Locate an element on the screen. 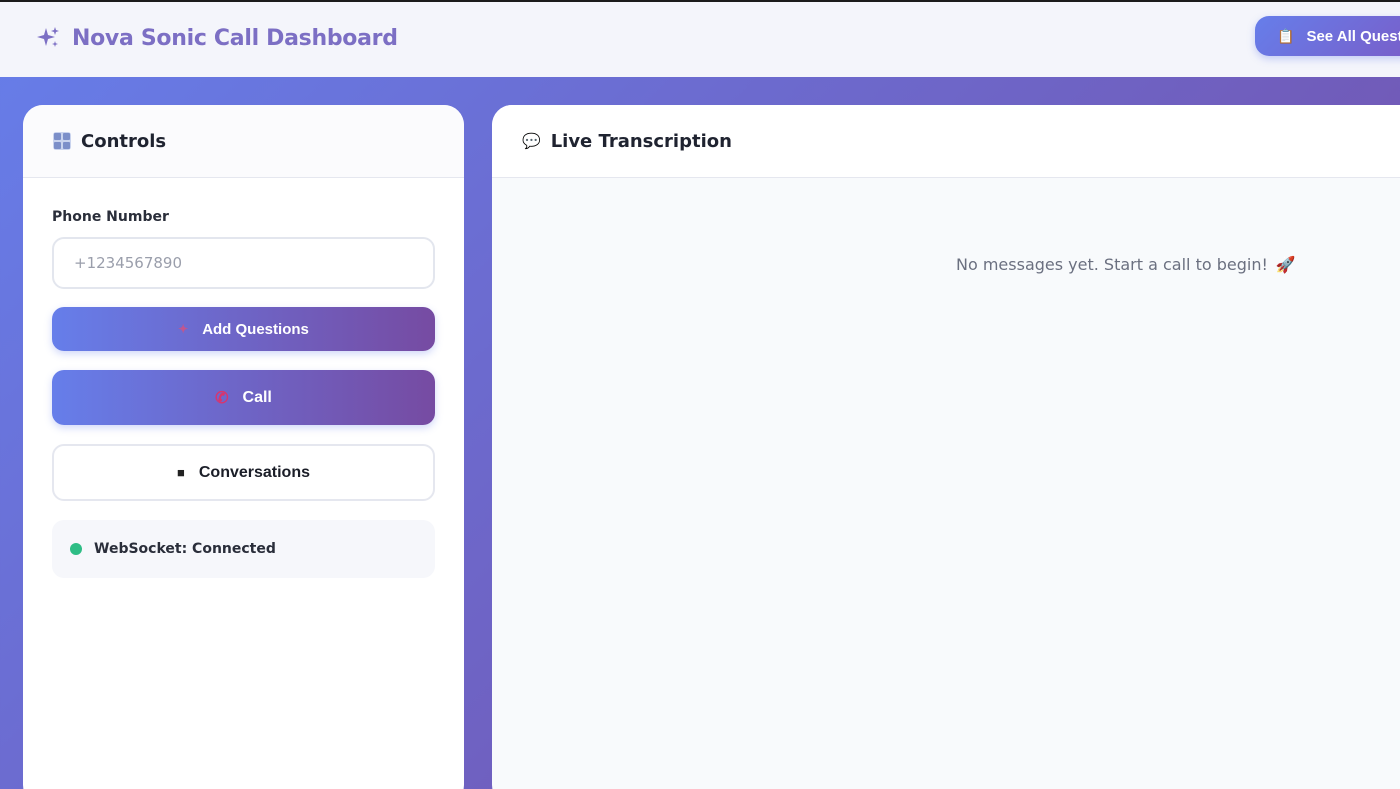  sparkle-icon is located at coordinates (48, 37).